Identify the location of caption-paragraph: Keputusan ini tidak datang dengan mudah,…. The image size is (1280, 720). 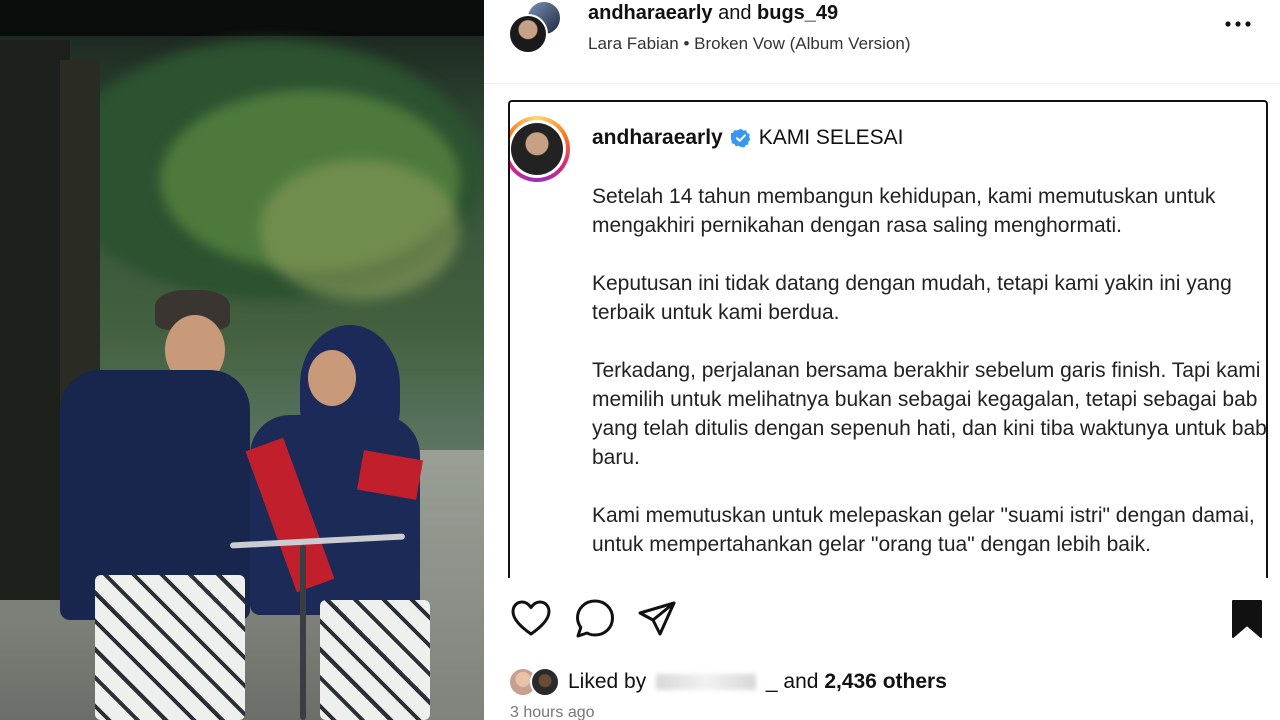
(912, 298).